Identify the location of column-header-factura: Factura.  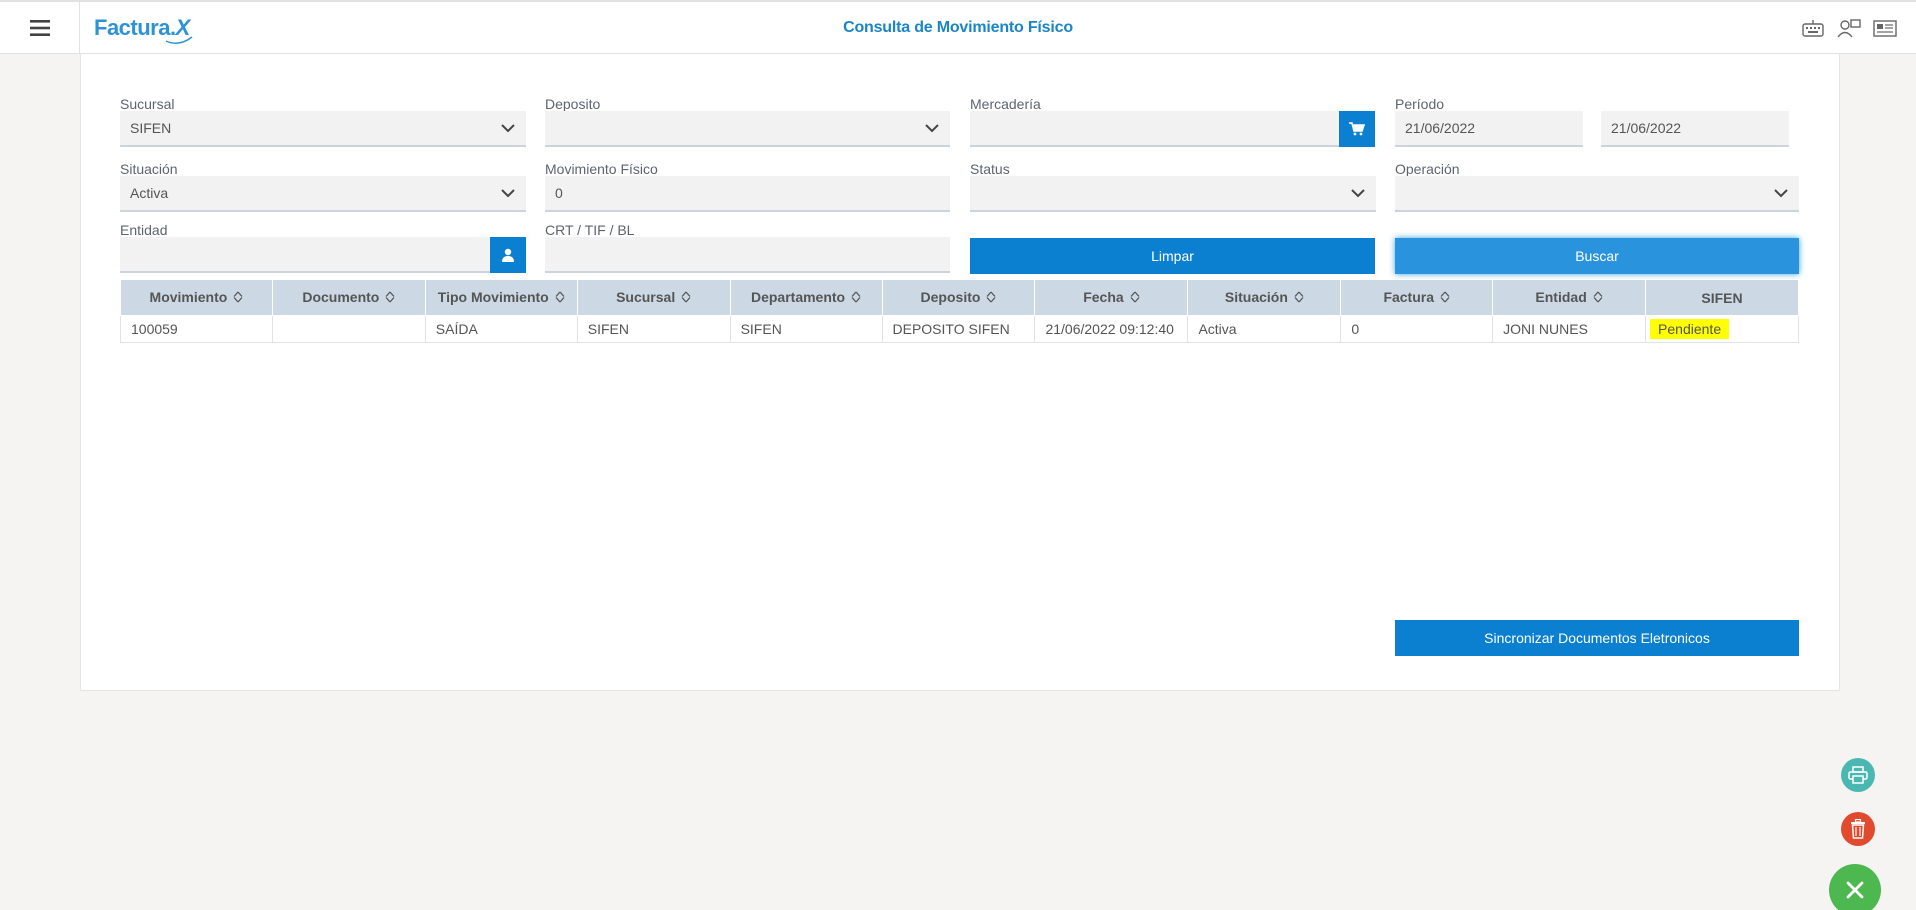
(1417, 297).